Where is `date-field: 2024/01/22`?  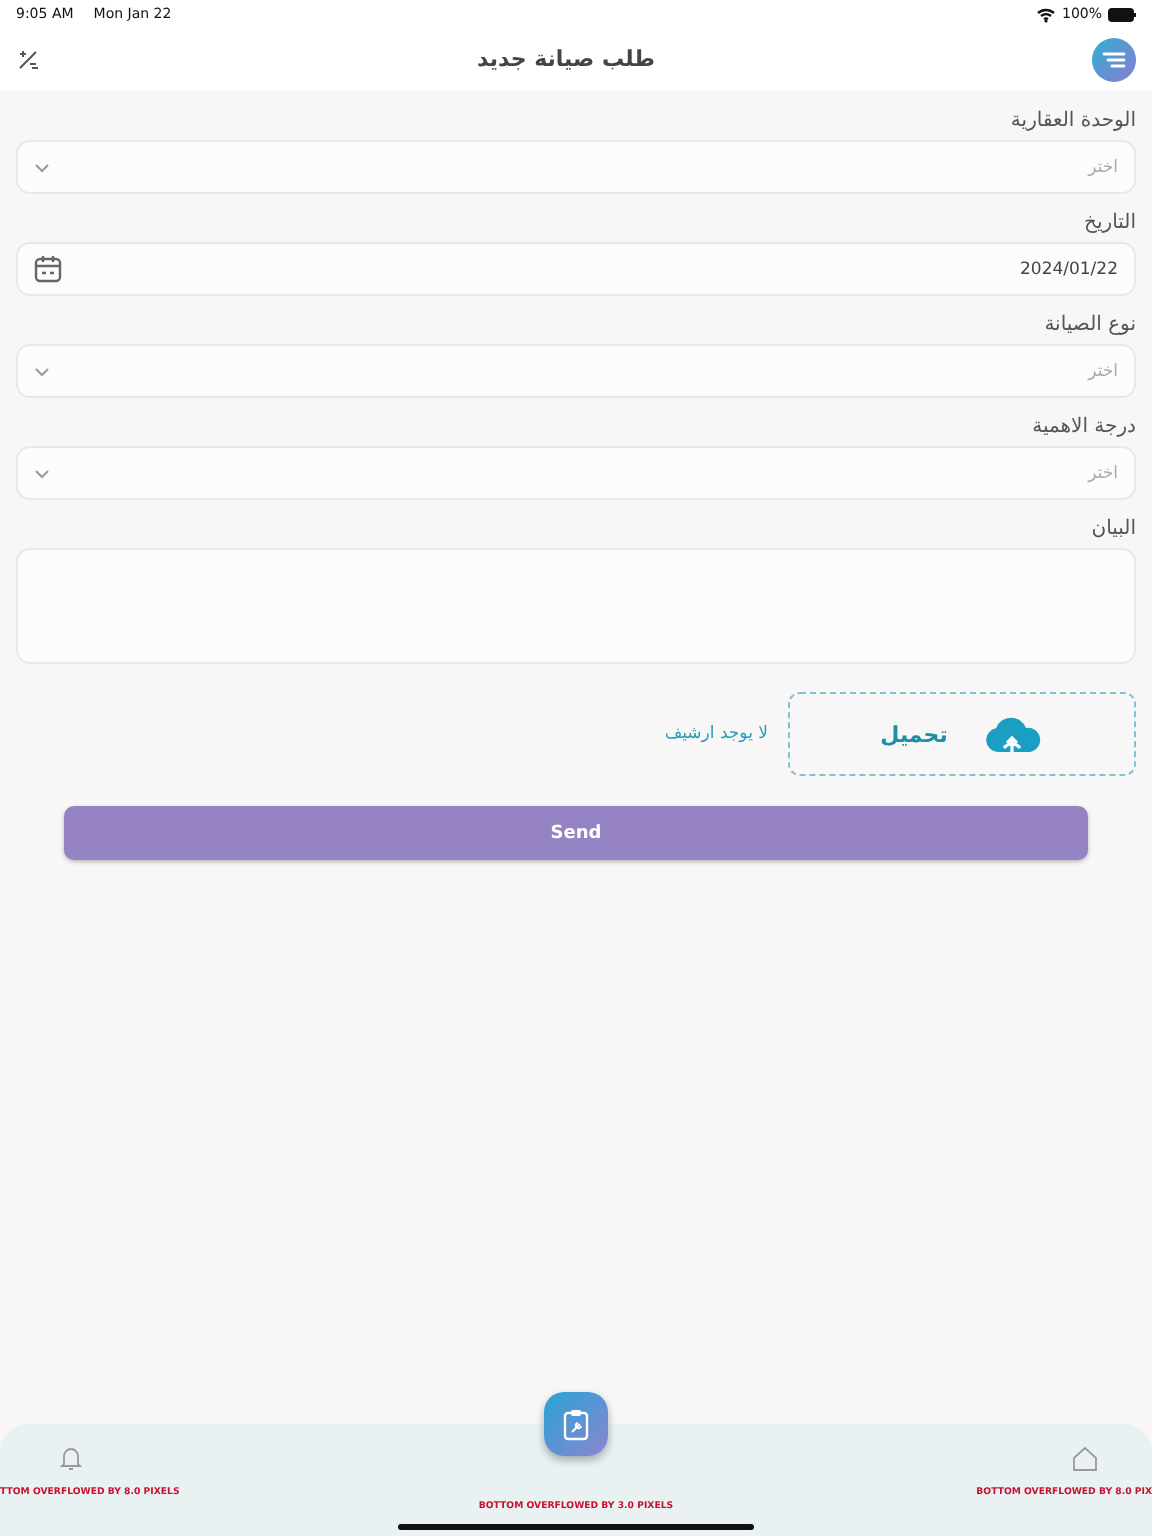
date-field: 2024/01/22 is located at coordinates (576, 269).